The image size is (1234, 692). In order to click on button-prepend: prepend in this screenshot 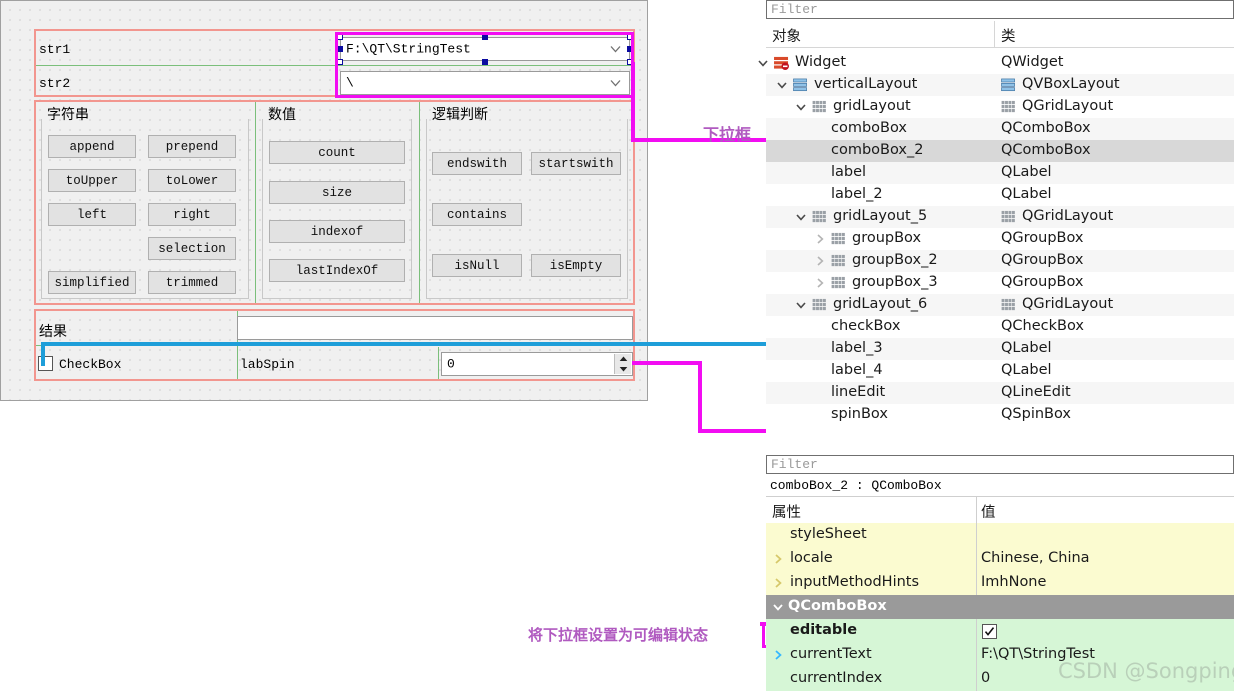, I will do `click(192, 146)`.